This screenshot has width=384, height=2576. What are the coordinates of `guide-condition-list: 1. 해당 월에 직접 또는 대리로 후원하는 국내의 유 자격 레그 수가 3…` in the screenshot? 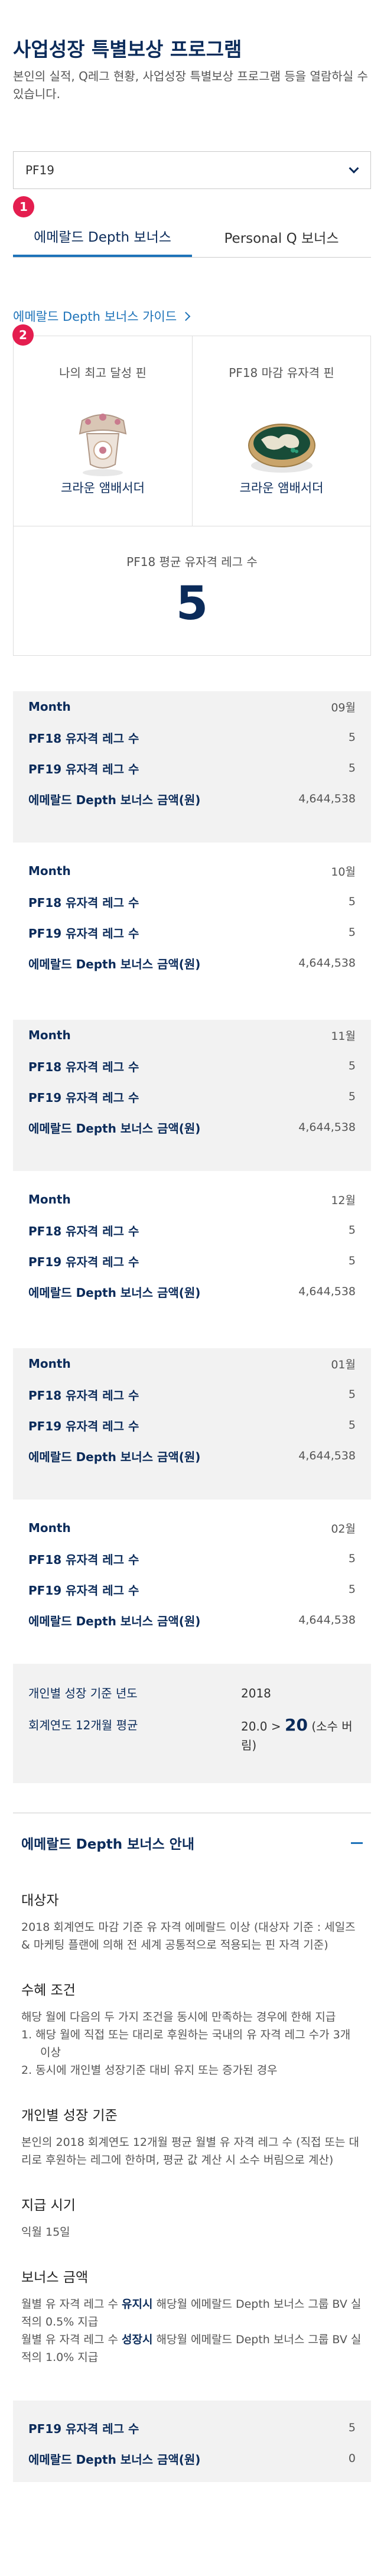 It's located at (192, 2052).